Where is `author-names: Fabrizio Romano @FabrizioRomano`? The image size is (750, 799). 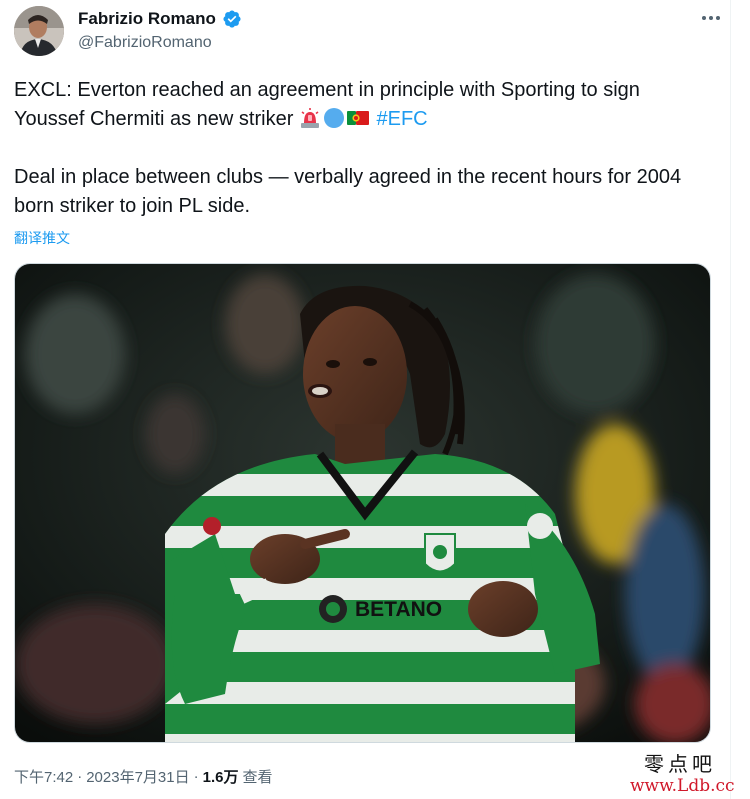 author-names: Fabrizio Romano @FabrizioRomano is located at coordinates (160, 30).